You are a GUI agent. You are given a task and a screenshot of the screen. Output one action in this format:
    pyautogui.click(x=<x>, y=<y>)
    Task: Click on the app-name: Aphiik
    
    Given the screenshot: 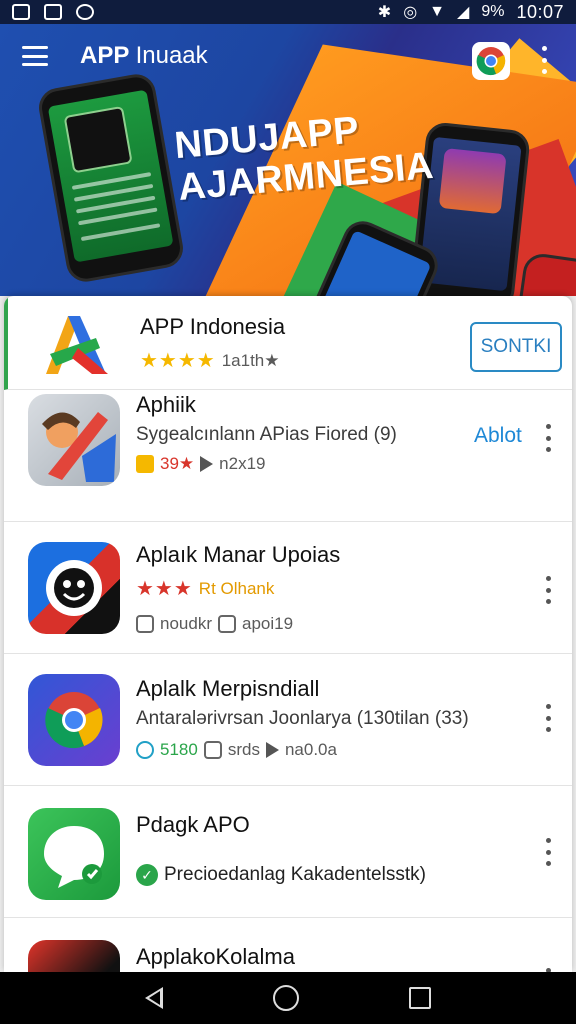 What is the action you would take?
    pyautogui.click(x=166, y=404)
    